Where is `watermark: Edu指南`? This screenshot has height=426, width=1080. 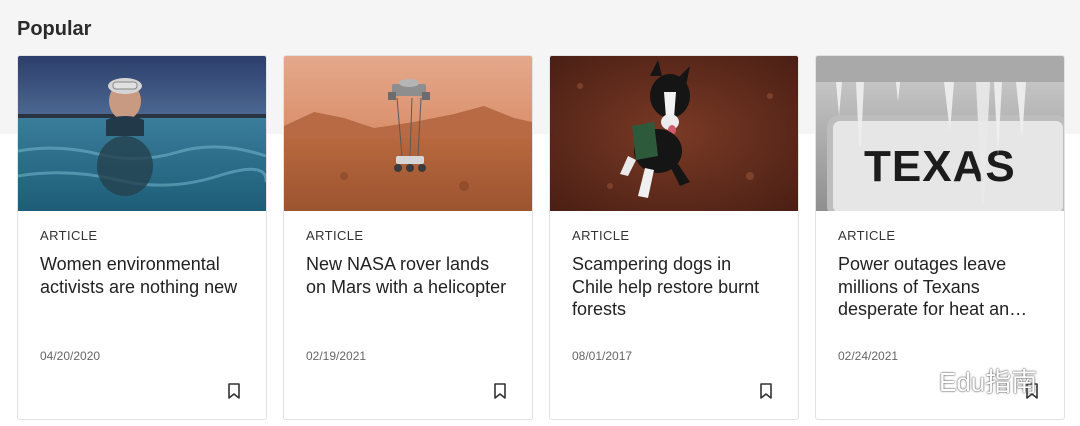
watermark: Edu指南 is located at coordinates (964, 380).